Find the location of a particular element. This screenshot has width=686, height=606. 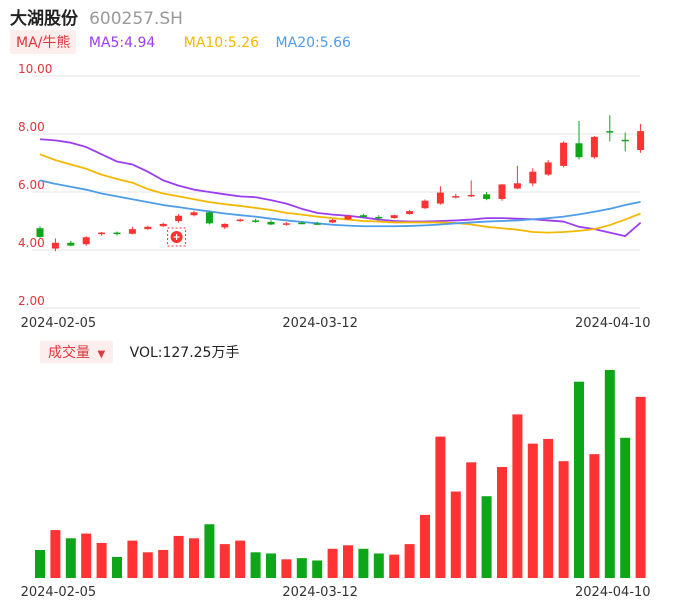

price-tick-label: 2.00 is located at coordinates (31, 301).